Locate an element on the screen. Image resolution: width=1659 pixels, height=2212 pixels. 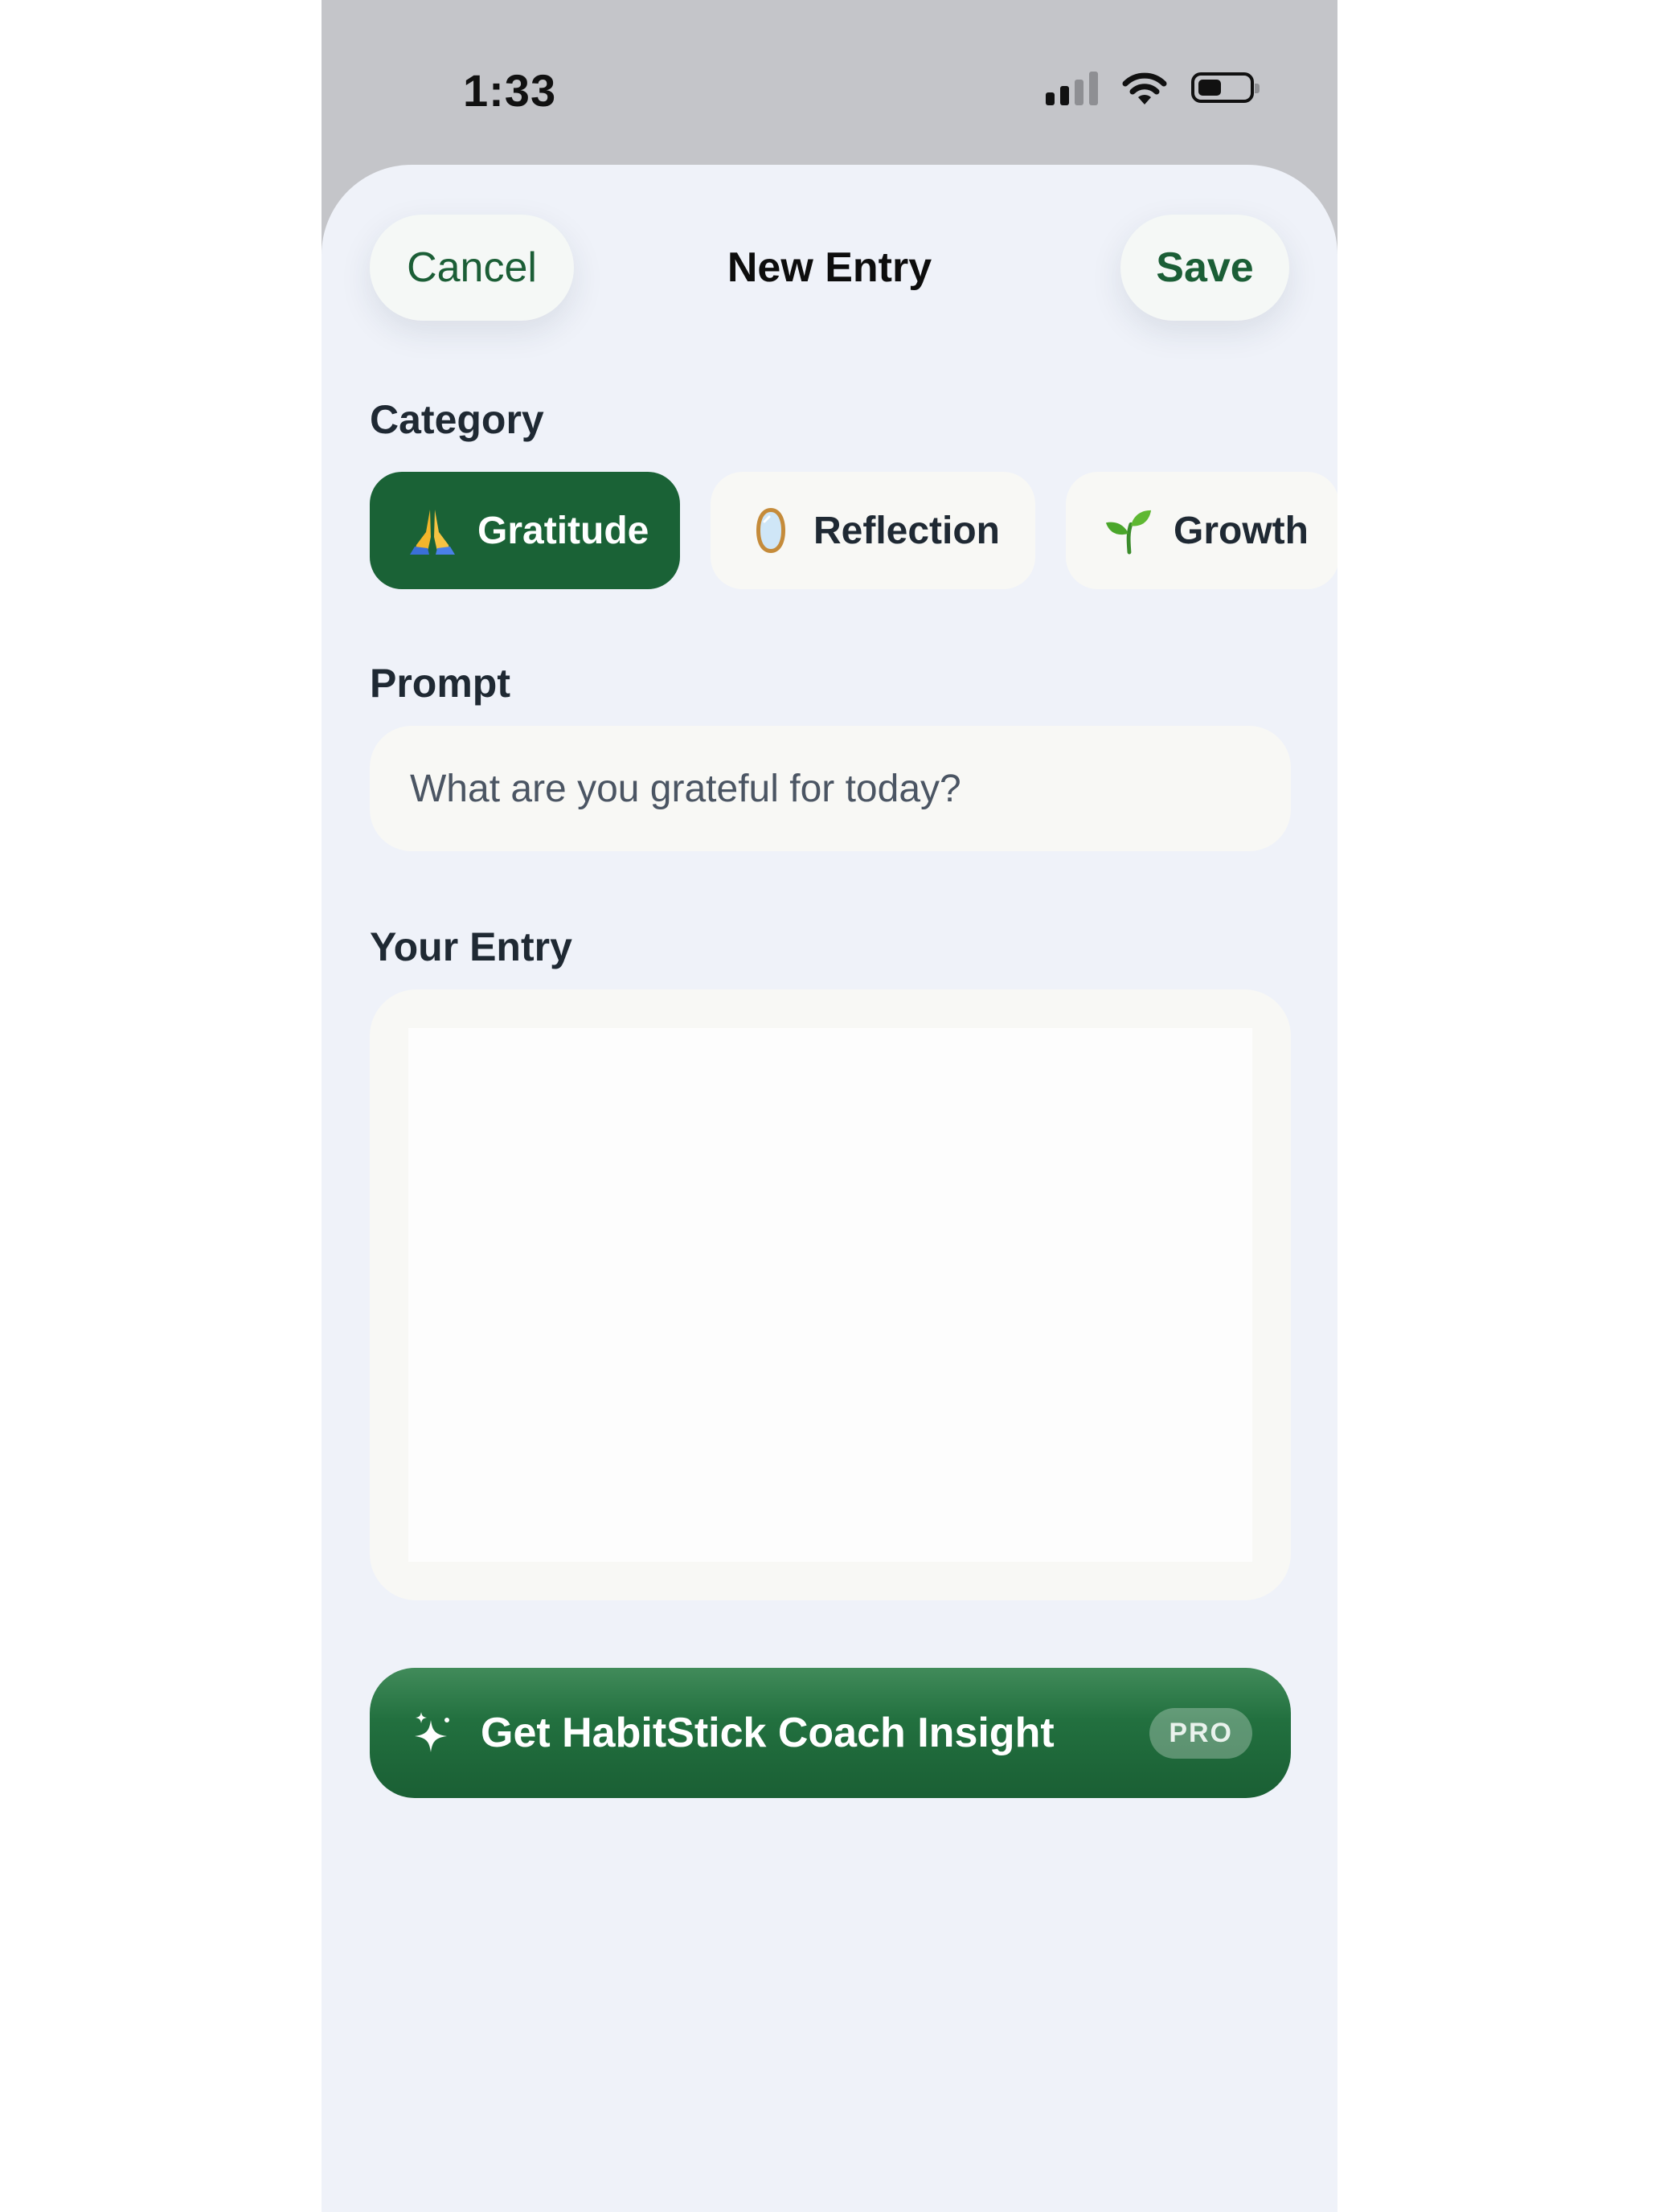
category-chips: Gratitude Reflection Growth is located at coordinates (853, 530).